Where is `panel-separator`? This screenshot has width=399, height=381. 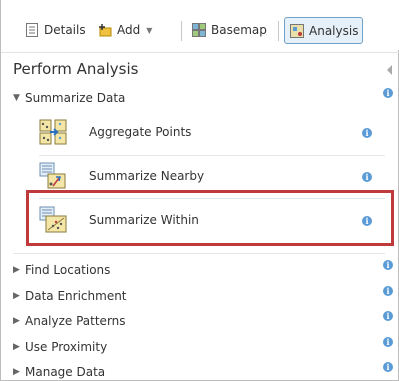 panel-separator is located at coordinates (200, 52).